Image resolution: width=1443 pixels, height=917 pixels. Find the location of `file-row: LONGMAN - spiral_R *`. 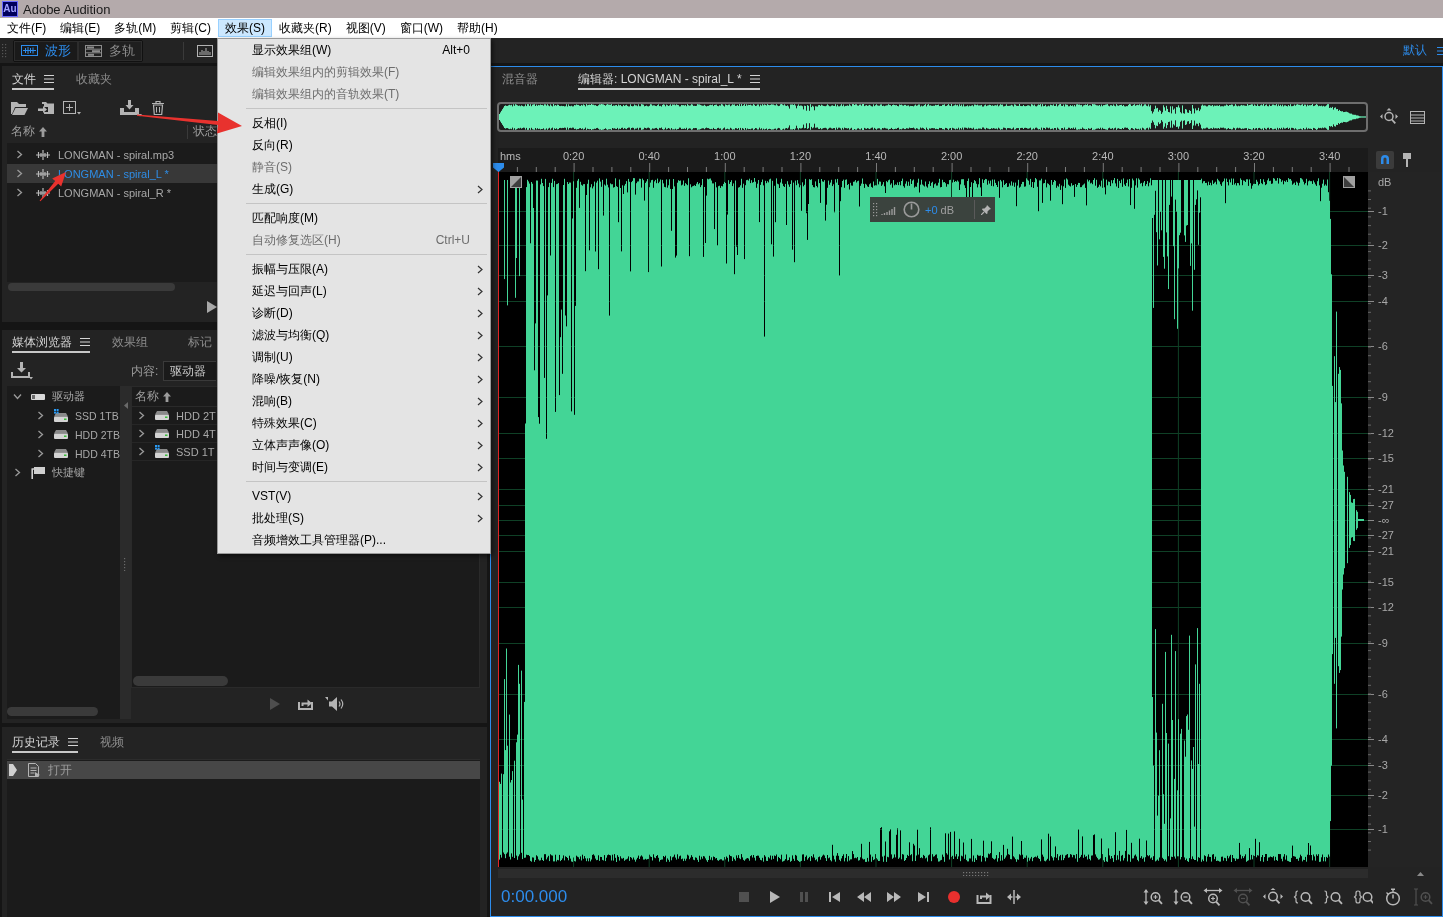

file-row: LONGMAN - spiral_R * is located at coordinates (112, 192).